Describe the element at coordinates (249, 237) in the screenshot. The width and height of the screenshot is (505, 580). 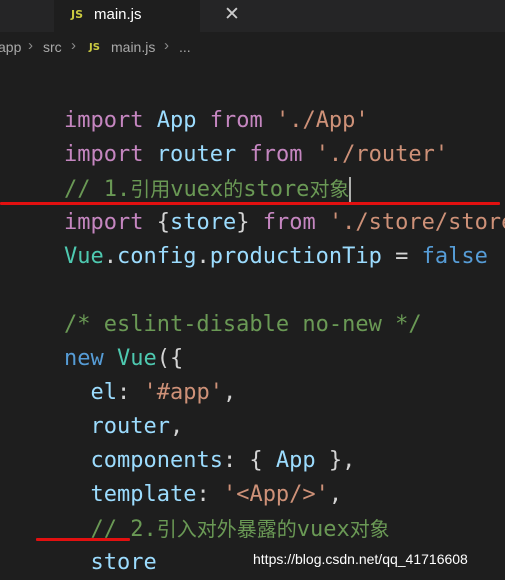
I see `code-line: Vue.config.productionTip = false` at that location.